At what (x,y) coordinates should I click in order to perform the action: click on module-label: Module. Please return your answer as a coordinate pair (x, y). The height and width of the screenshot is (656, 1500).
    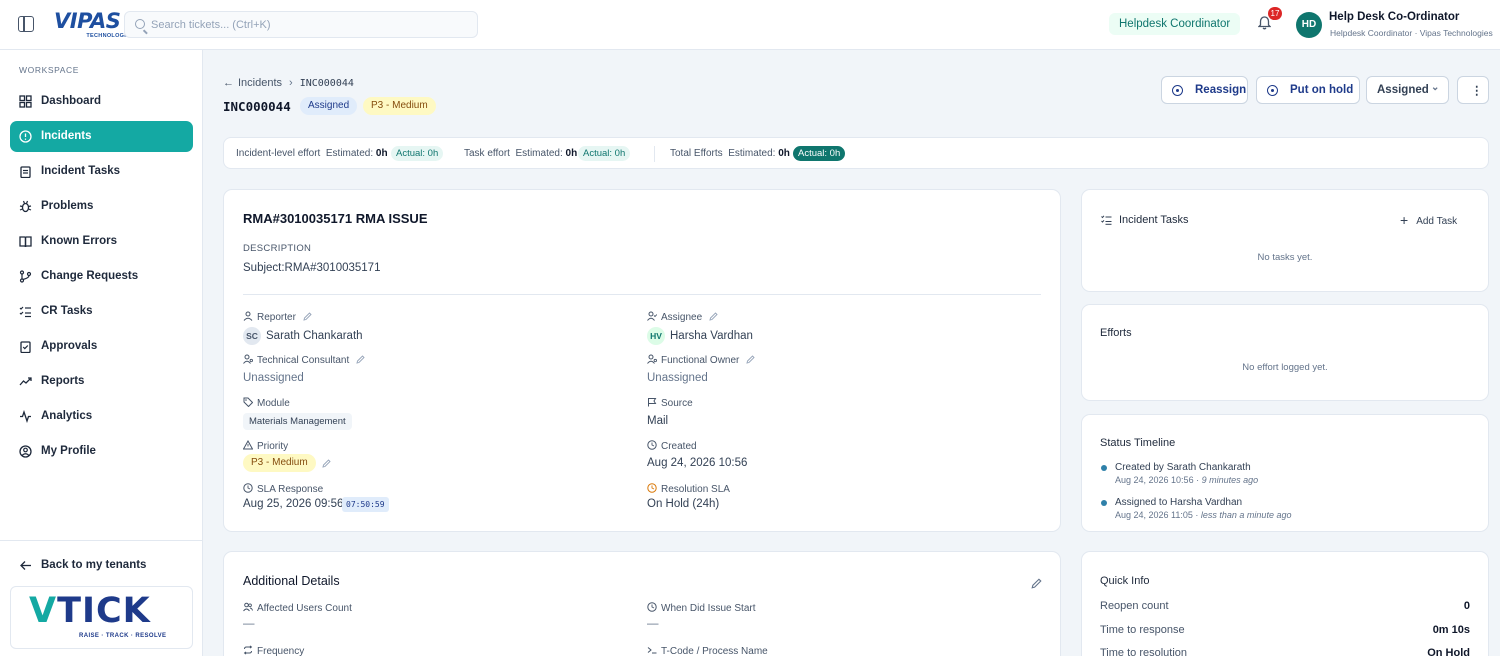
    Looking at the image, I should click on (266, 403).